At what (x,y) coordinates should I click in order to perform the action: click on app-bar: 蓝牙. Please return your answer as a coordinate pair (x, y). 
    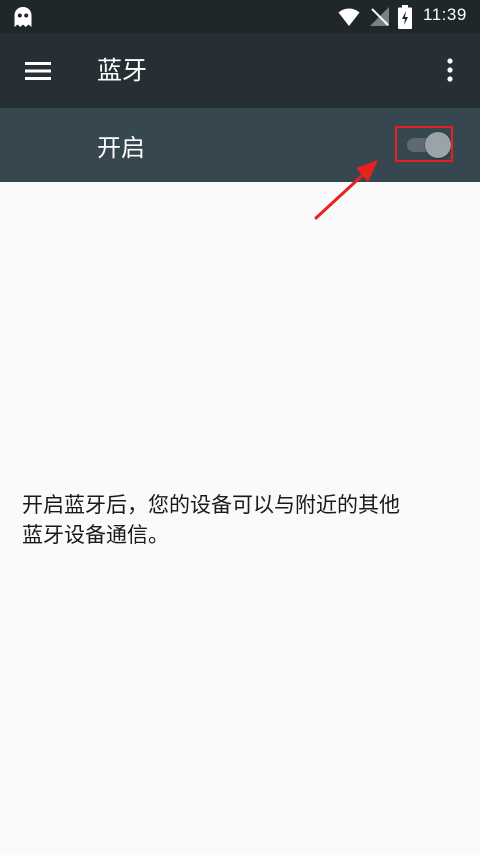
    Looking at the image, I should click on (240, 70).